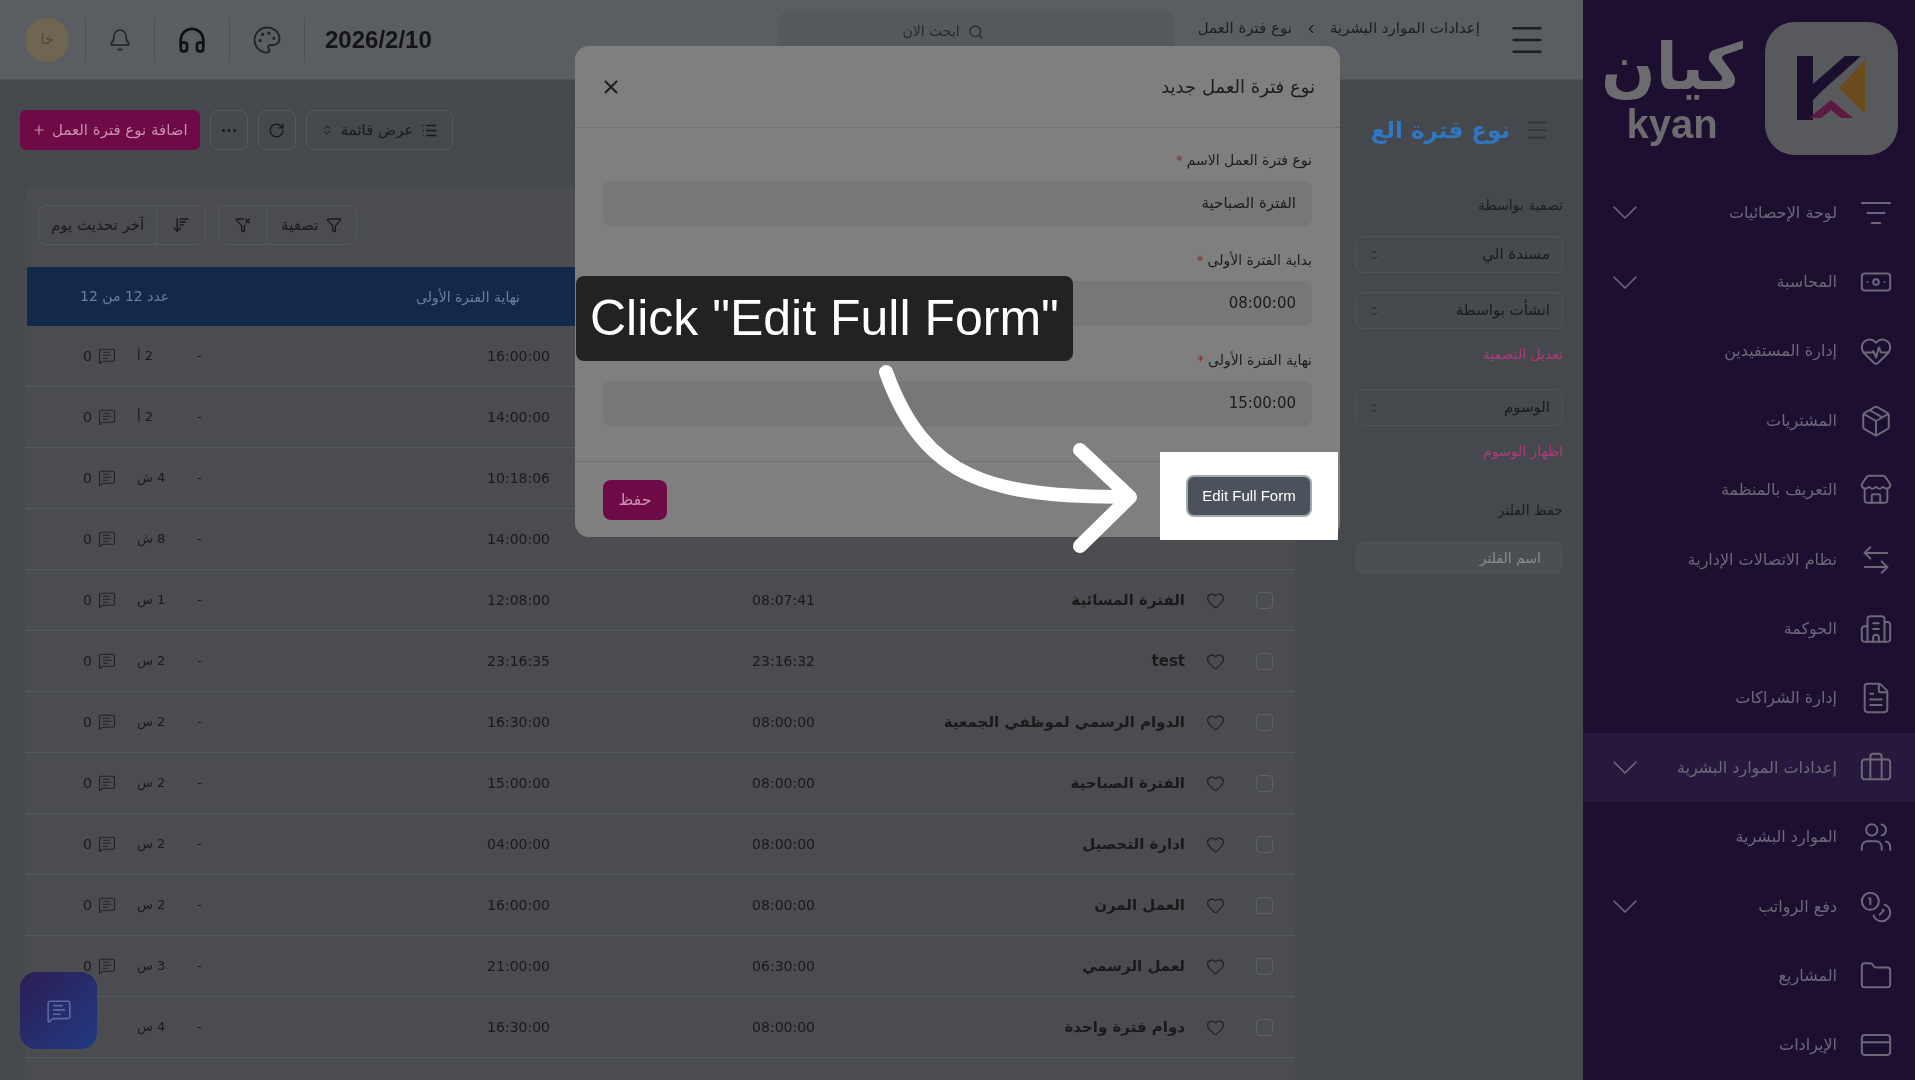 The width and height of the screenshot is (1915, 1080). Describe the element at coordinates (468, 296) in the screenshot. I see `column-header: نهاية الفترة الأولى` at that location.